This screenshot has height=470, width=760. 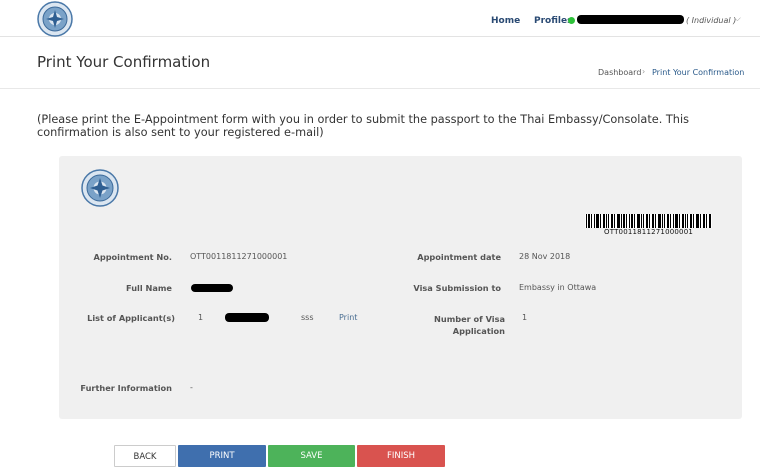 What do you see at coordinates (239, 256) in the screenshot?
I see `appointment-no-value: OTT0011811271000001` at bounding box center [239, 256].